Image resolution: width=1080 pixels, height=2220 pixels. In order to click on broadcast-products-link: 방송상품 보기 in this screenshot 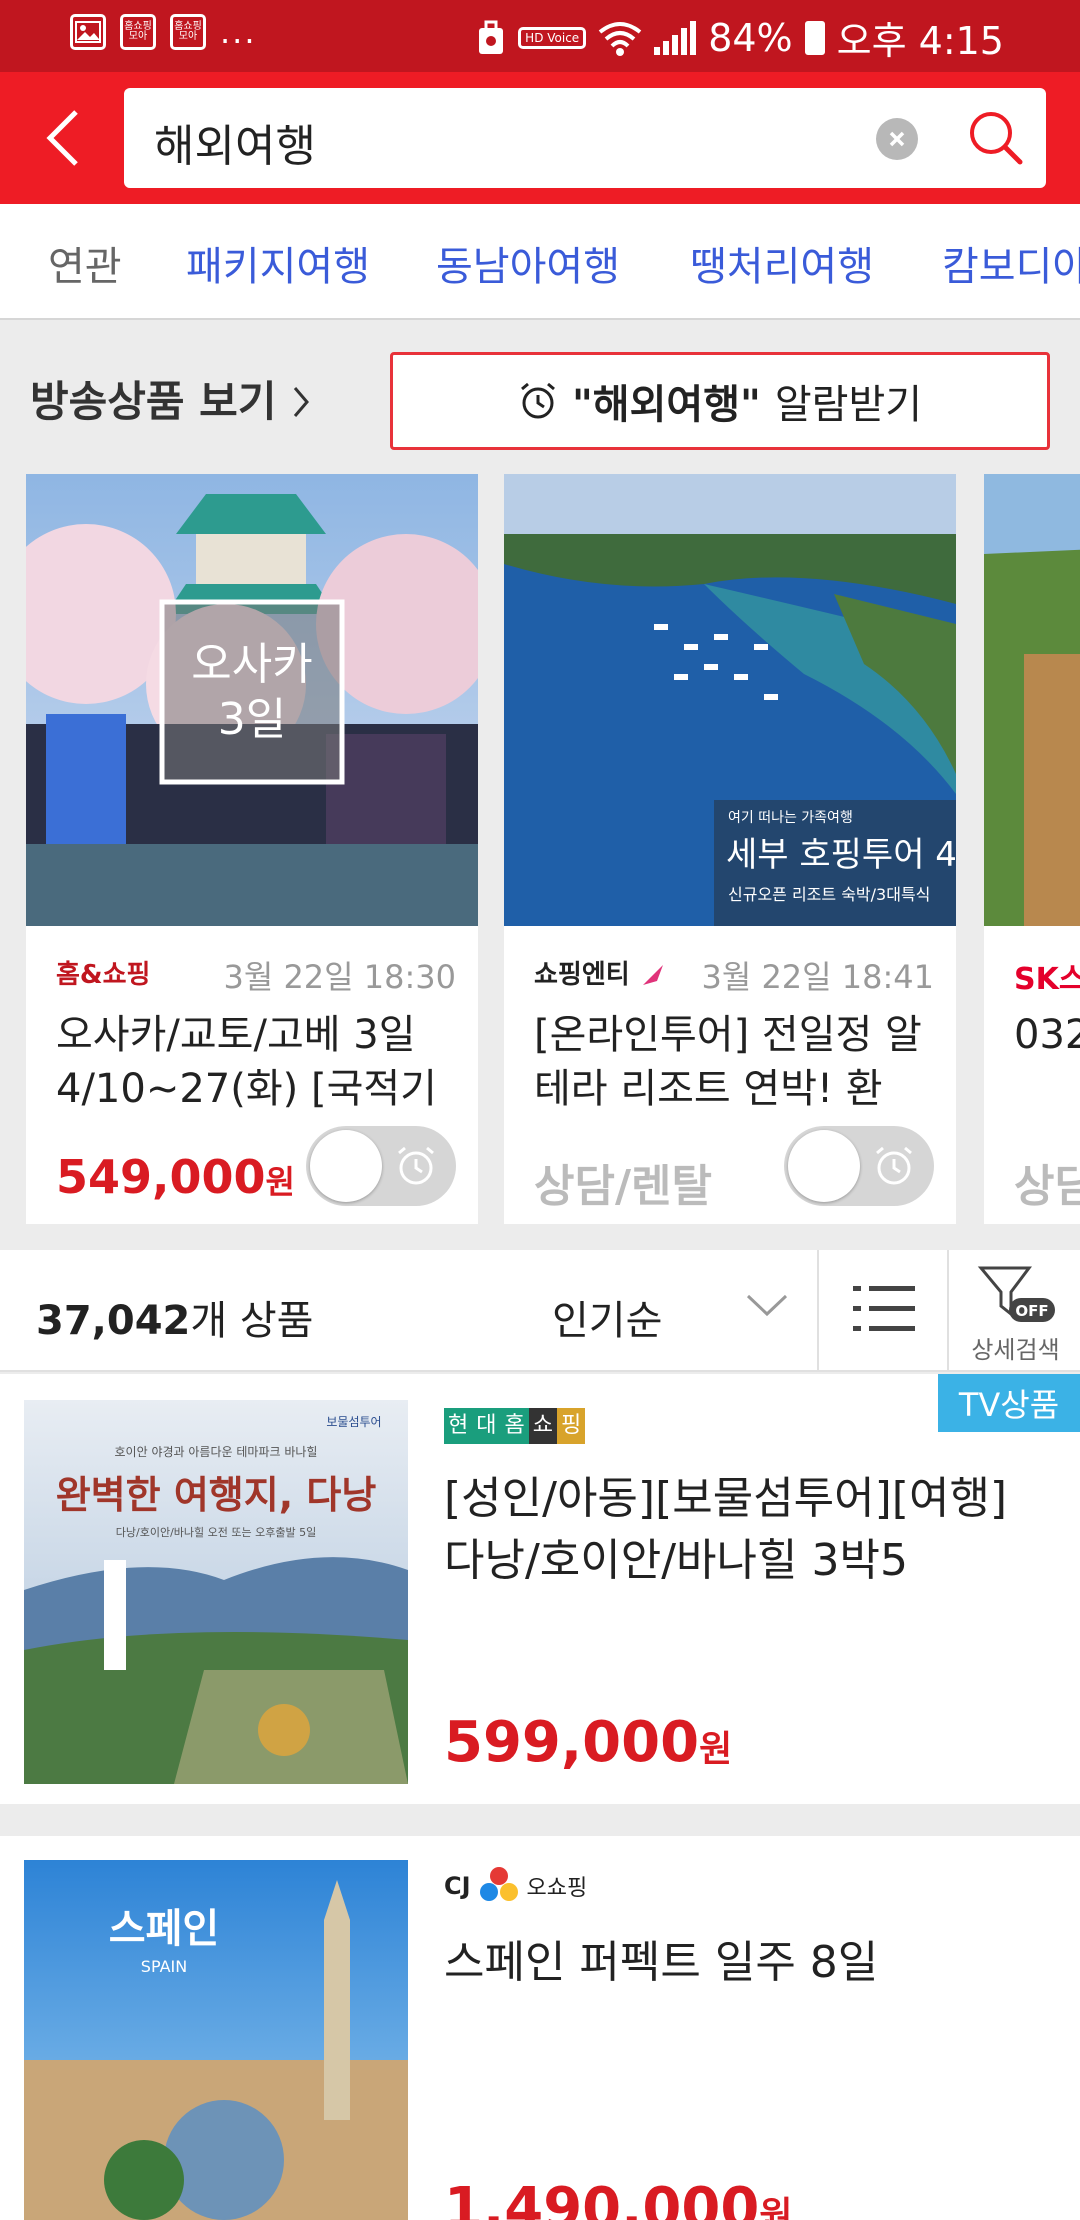, I will do `click(170, 398)`.